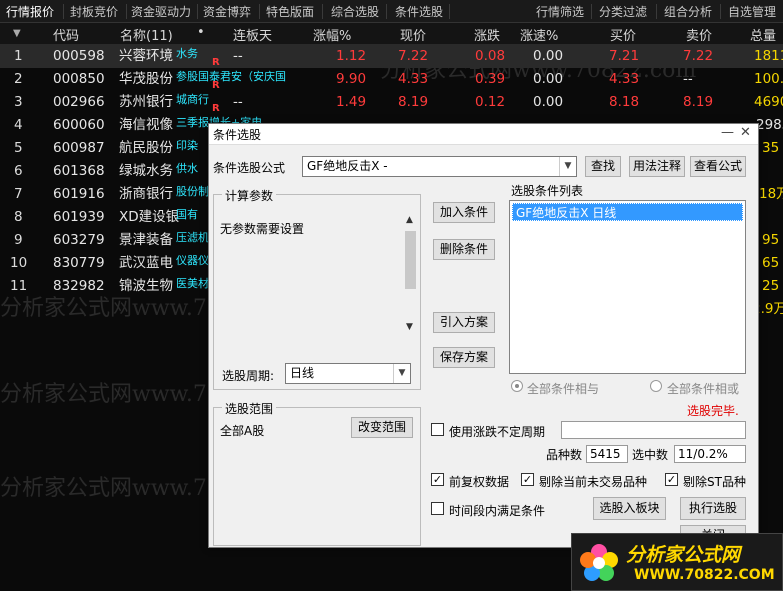  I want to click on period-all-label: 时间段内满足条件, so click(497, 511).